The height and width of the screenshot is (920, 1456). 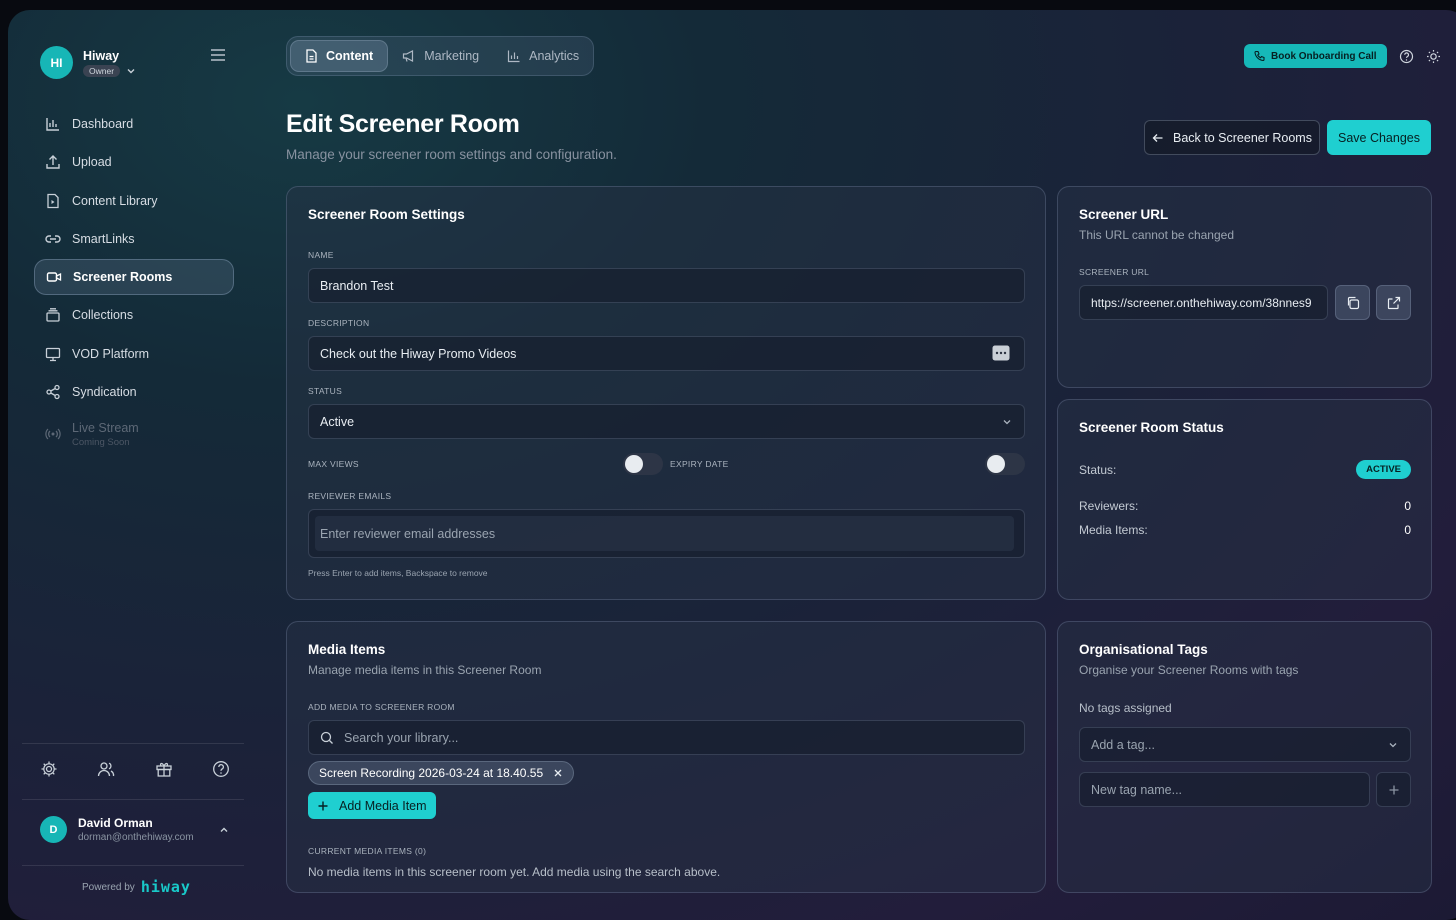 I want to click on sidebar-item-screener-rooms: Screener Rooms, so click(x=134, y=277).